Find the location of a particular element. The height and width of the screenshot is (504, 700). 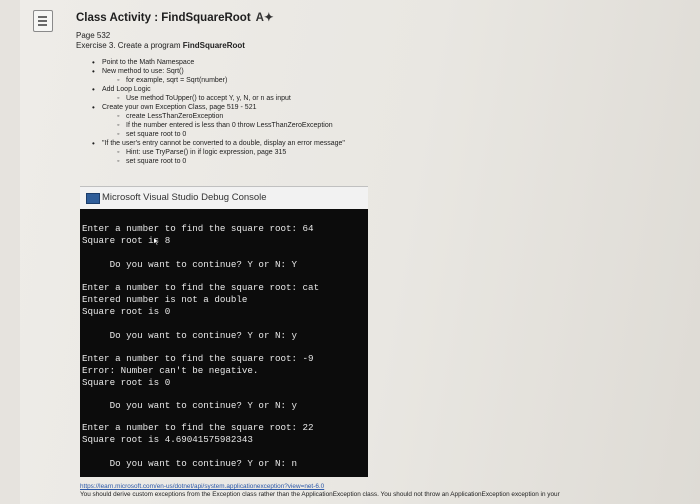

console-line: Do you want to continue? Y or N: n is located at coordinates (190, 463).